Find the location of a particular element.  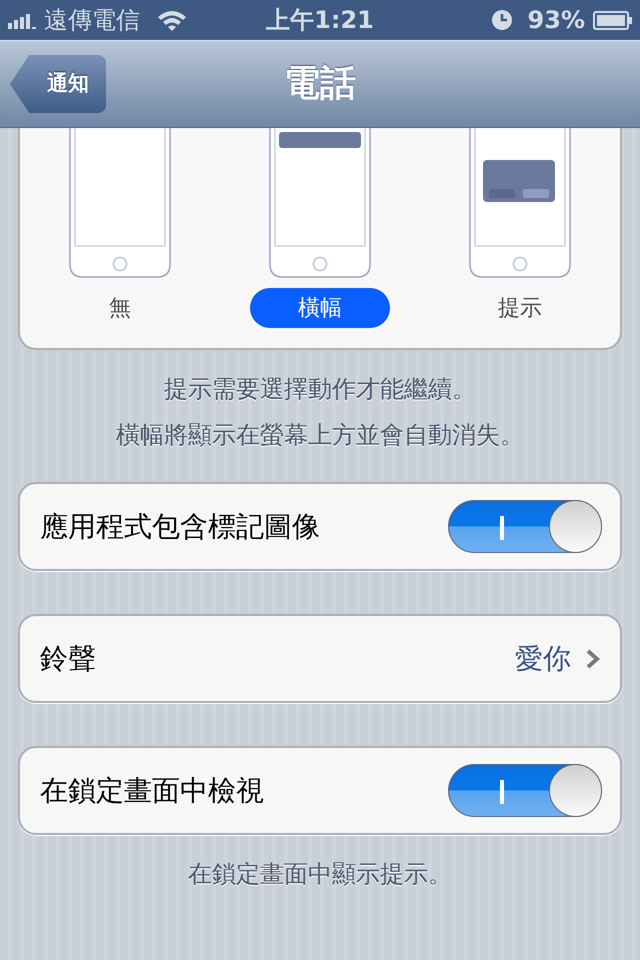

alert-style-option: 無 is located at coordinates (120, 308).